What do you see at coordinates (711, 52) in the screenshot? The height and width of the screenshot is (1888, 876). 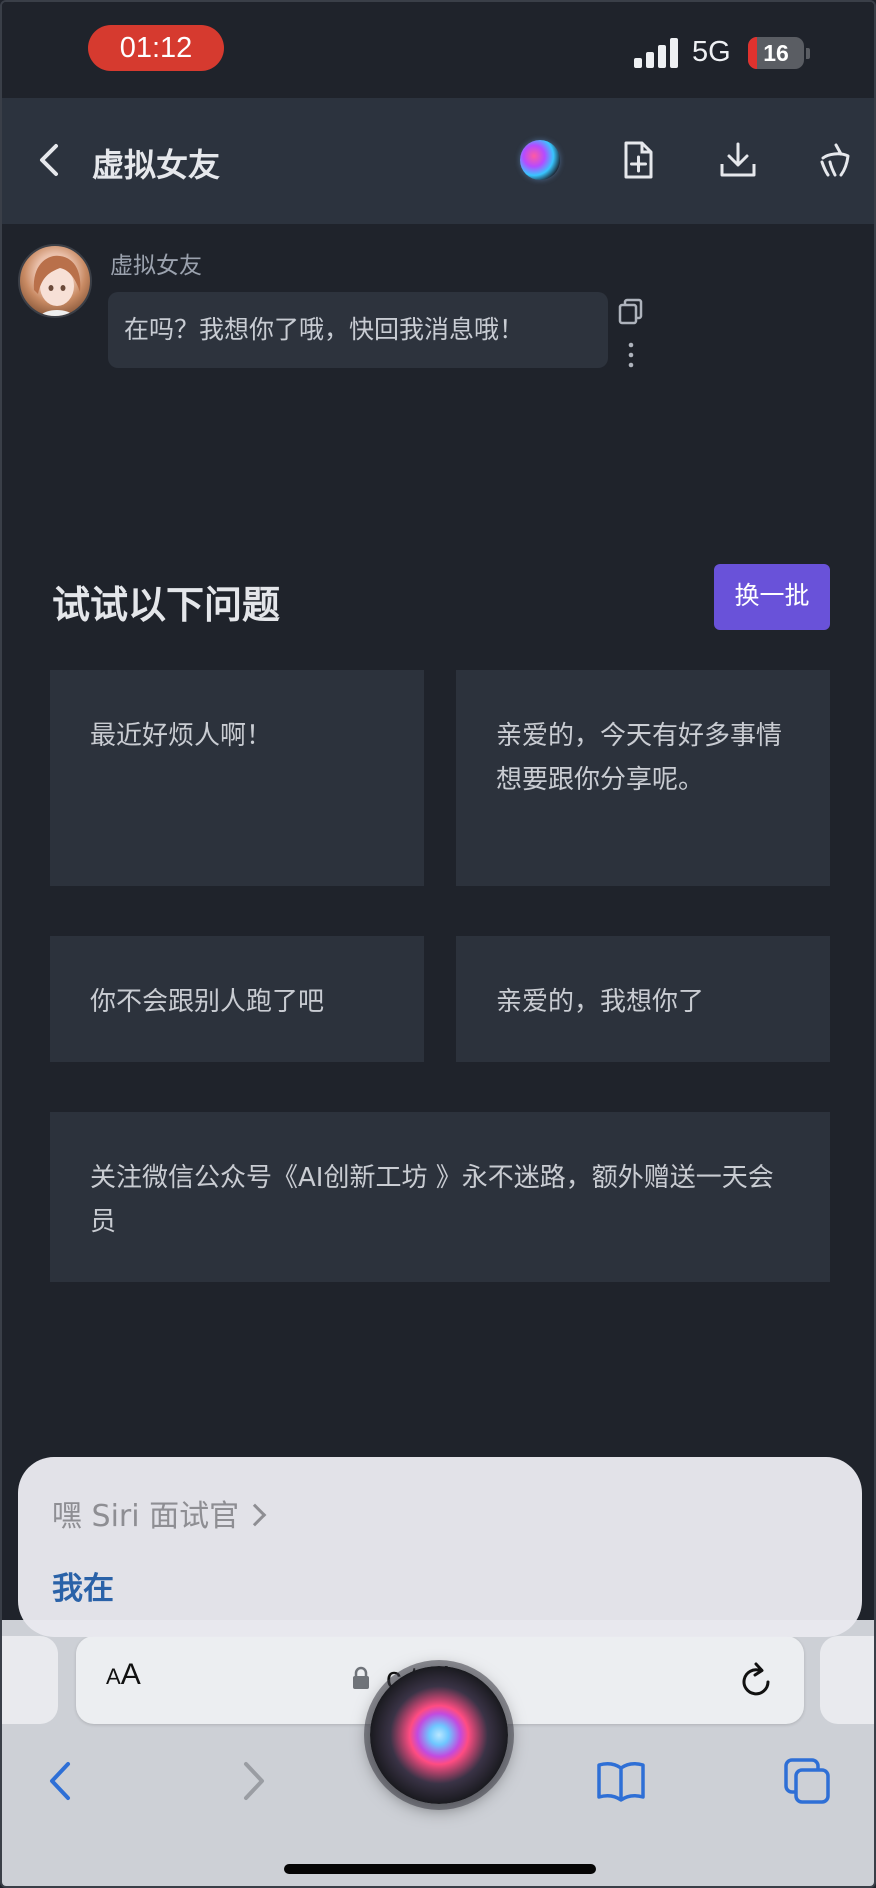 I see `network-type: 5G` at bounding box center [711, 52].